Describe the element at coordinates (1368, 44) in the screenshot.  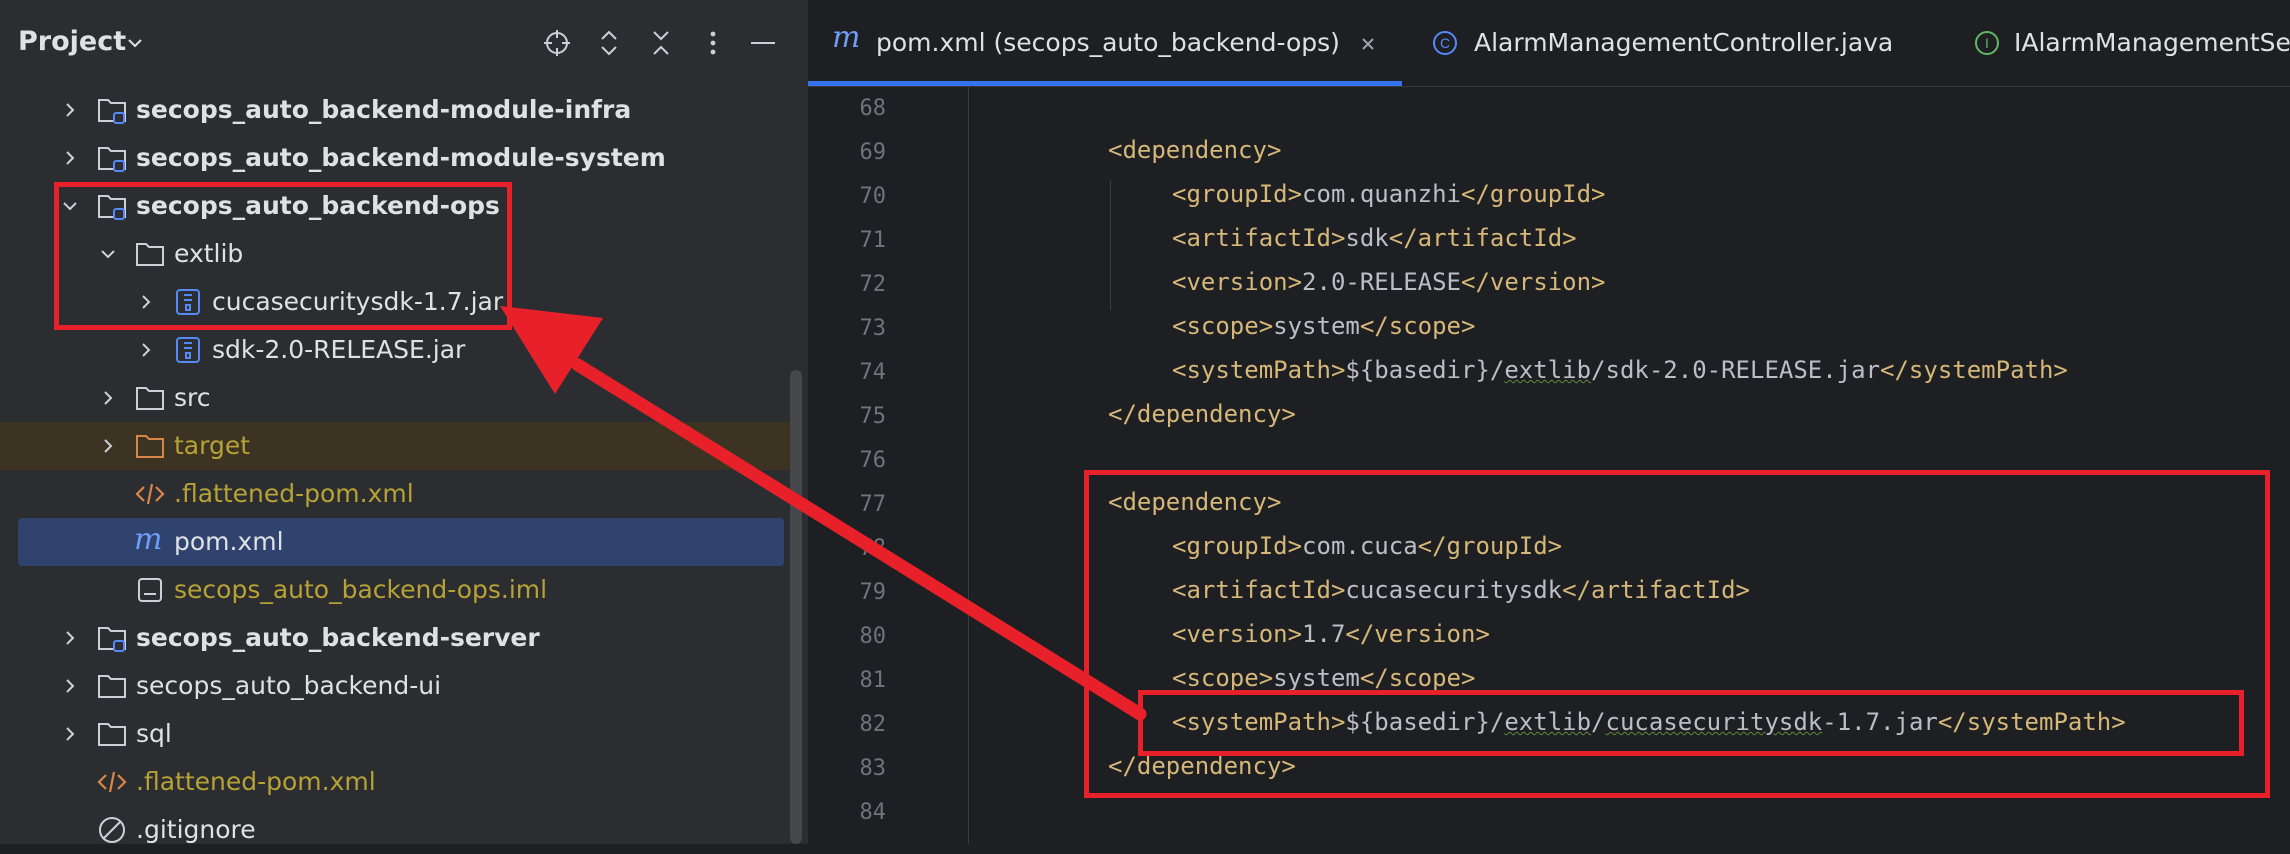
I see `close-icon` at that location.